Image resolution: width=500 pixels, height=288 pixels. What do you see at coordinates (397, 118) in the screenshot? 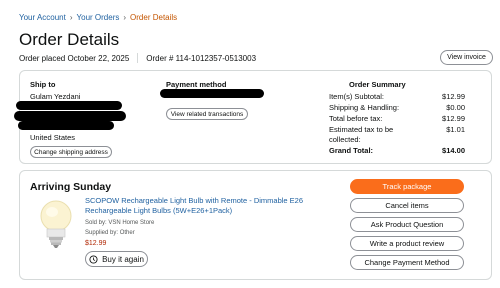
I see `summary-row-before-tax: Total before tax: $12.99` at bounding box center [397, 118].